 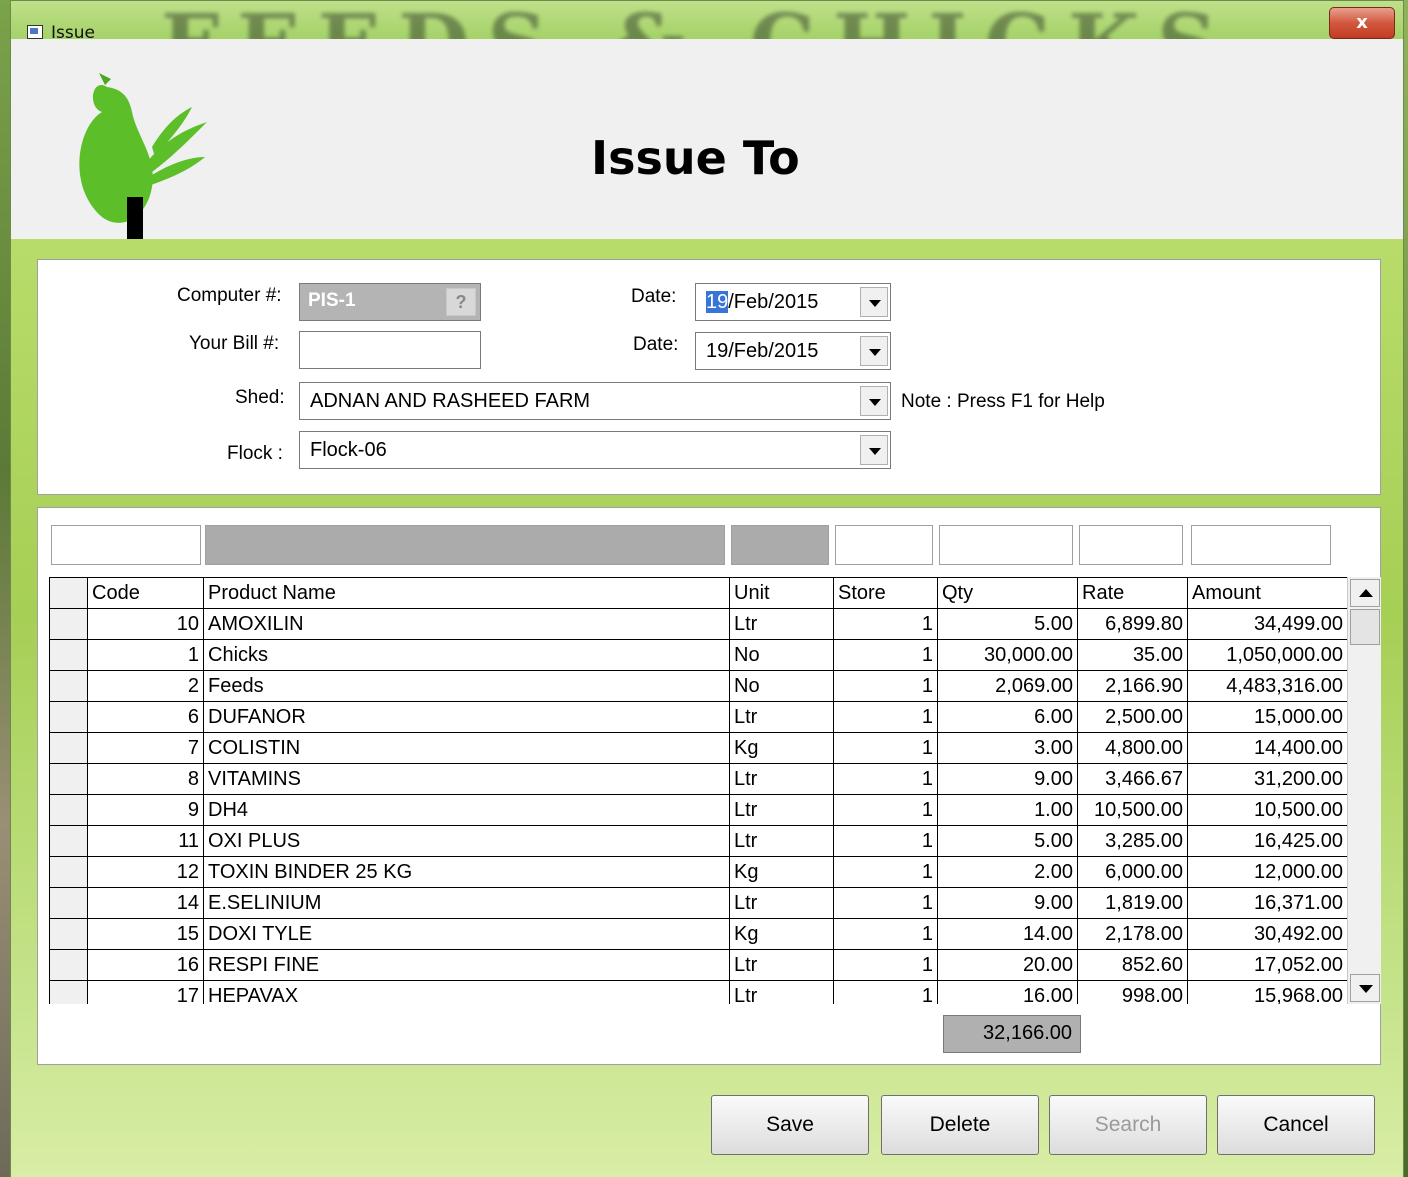 What do you see at coordinates (466, 593) in the screenshot?
I see `column-header-product-name: Product Name` at bounding box center [466, 593].